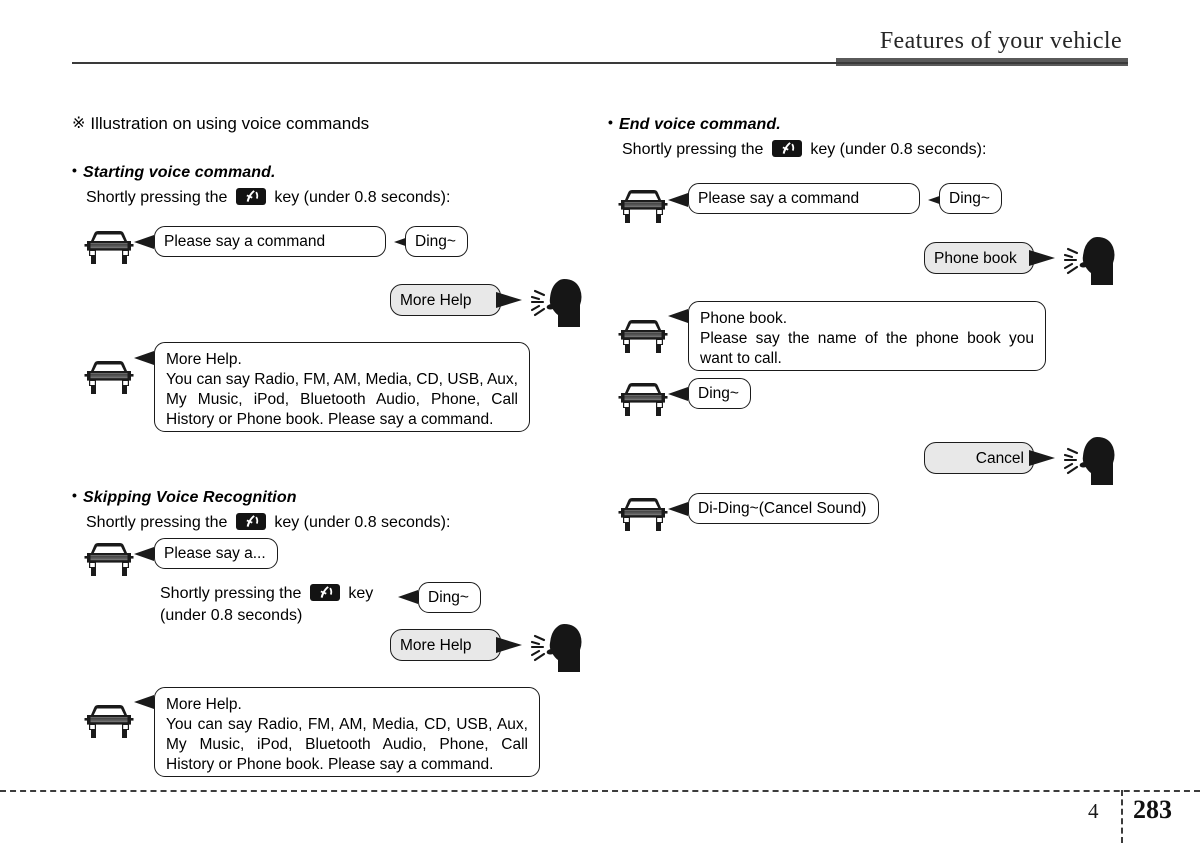 The height and width of the screenshot is (843, 1200). I want to click on footer-divider, so click(600, 791).